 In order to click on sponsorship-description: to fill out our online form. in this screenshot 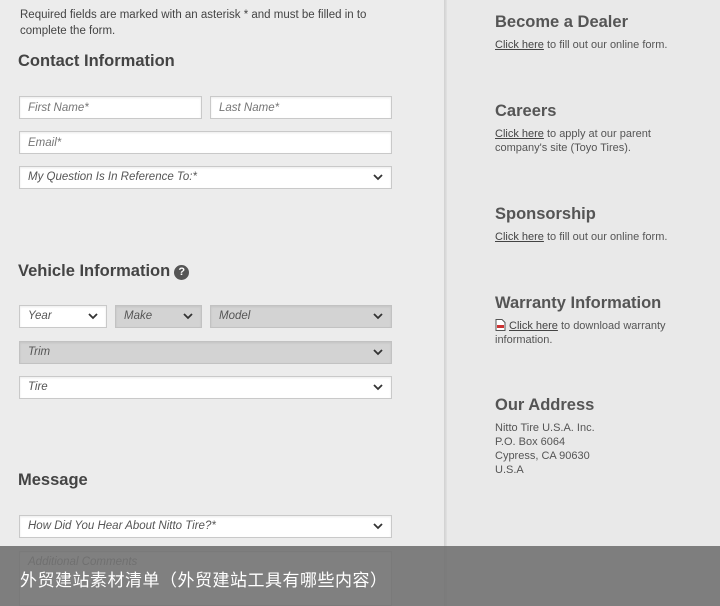, I will do `click(605, 237)`.